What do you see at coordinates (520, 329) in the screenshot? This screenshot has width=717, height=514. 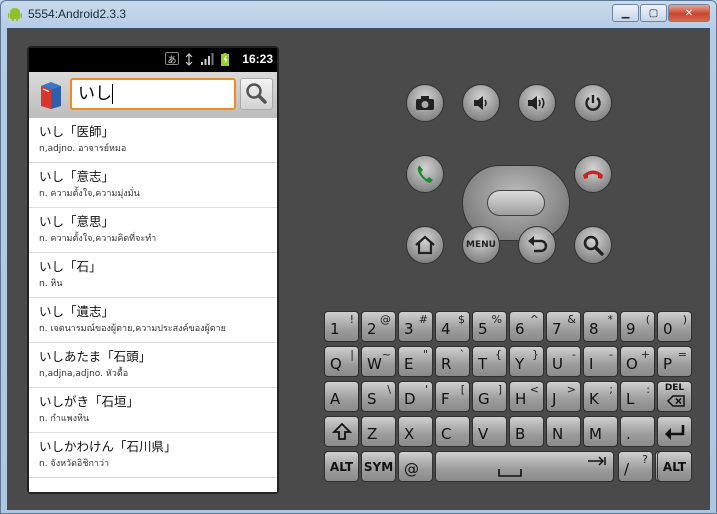 I see `key-label: 6` at bounding box center [520, 329].